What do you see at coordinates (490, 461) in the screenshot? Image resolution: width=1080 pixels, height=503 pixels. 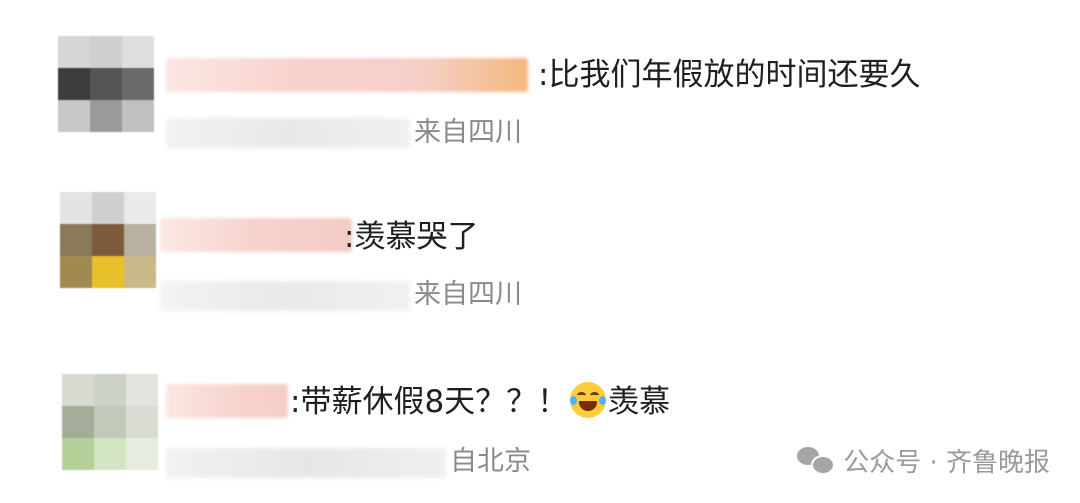 I see `comment-location: 自北京` at bounding box center [490, 461].